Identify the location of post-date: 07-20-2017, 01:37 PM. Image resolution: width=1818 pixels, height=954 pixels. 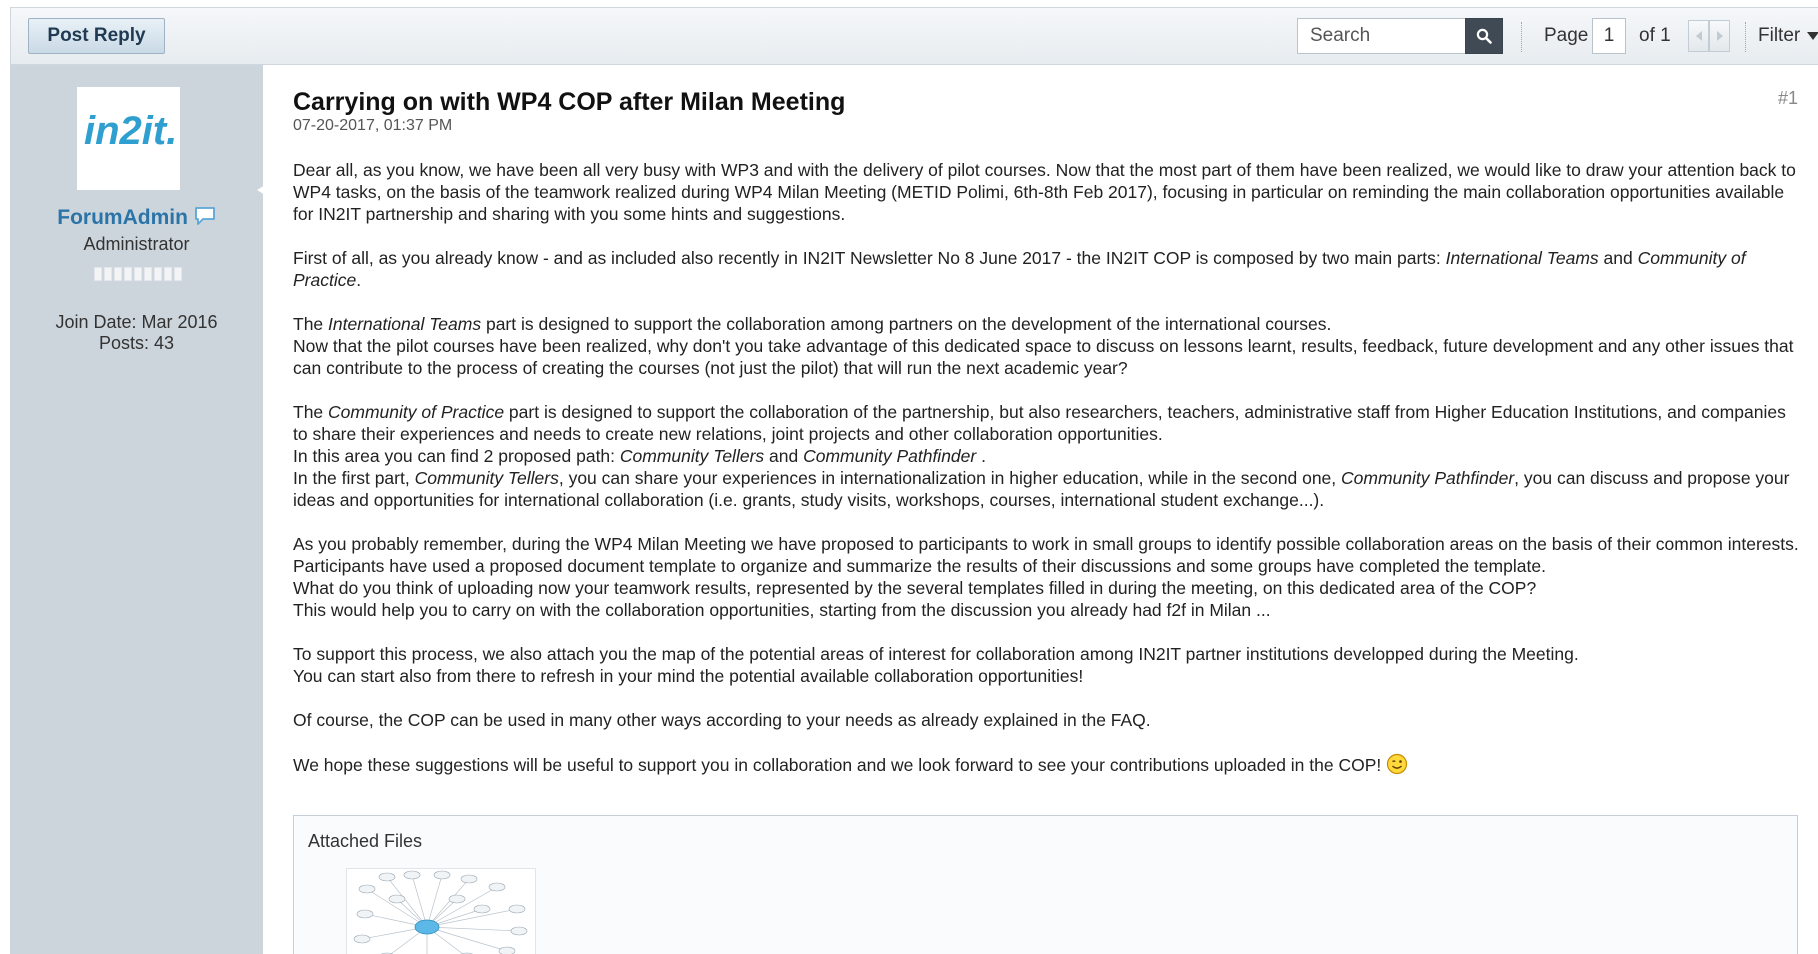
(373, 125).